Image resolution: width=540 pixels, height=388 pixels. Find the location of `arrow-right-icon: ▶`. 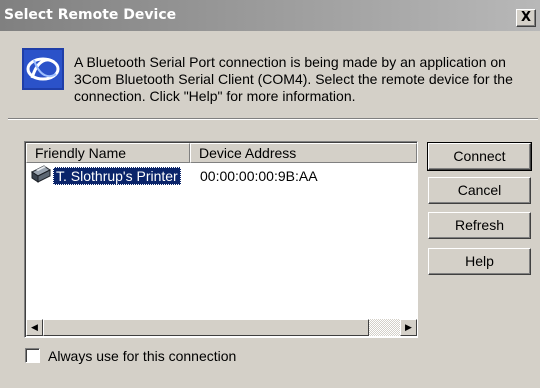

arrow-right-icon: ▶ is located at coordinates (408, 327).